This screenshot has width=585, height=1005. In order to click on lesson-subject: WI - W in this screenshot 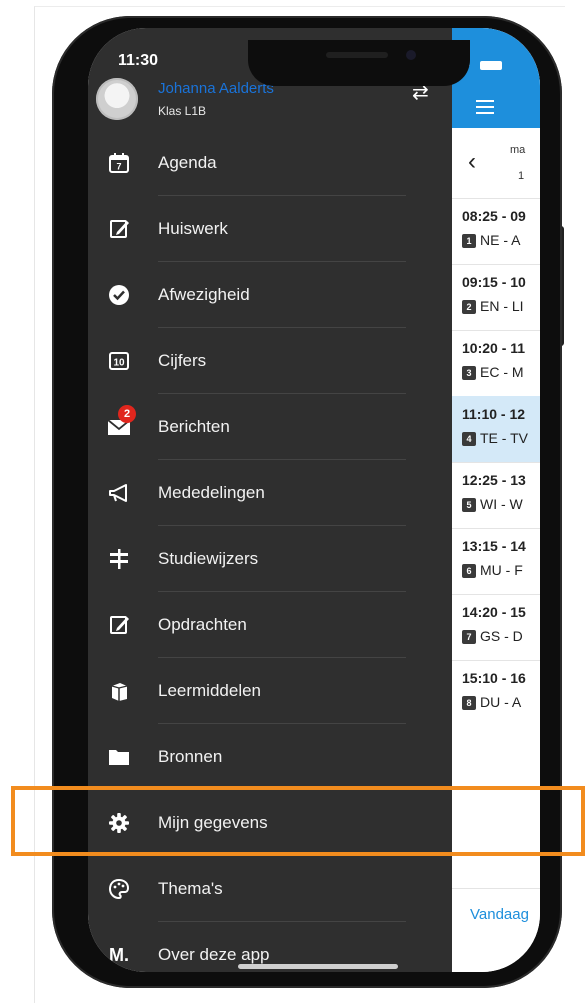, I will do `click(501, 504)`.